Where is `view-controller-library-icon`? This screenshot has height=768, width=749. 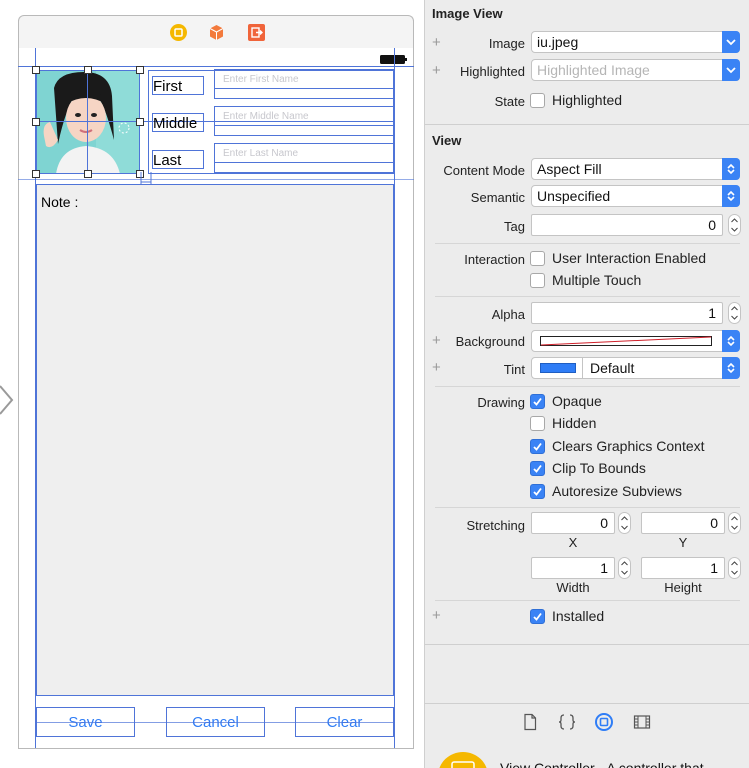
view-controller-library-icon is located at coordinates (463, 759).